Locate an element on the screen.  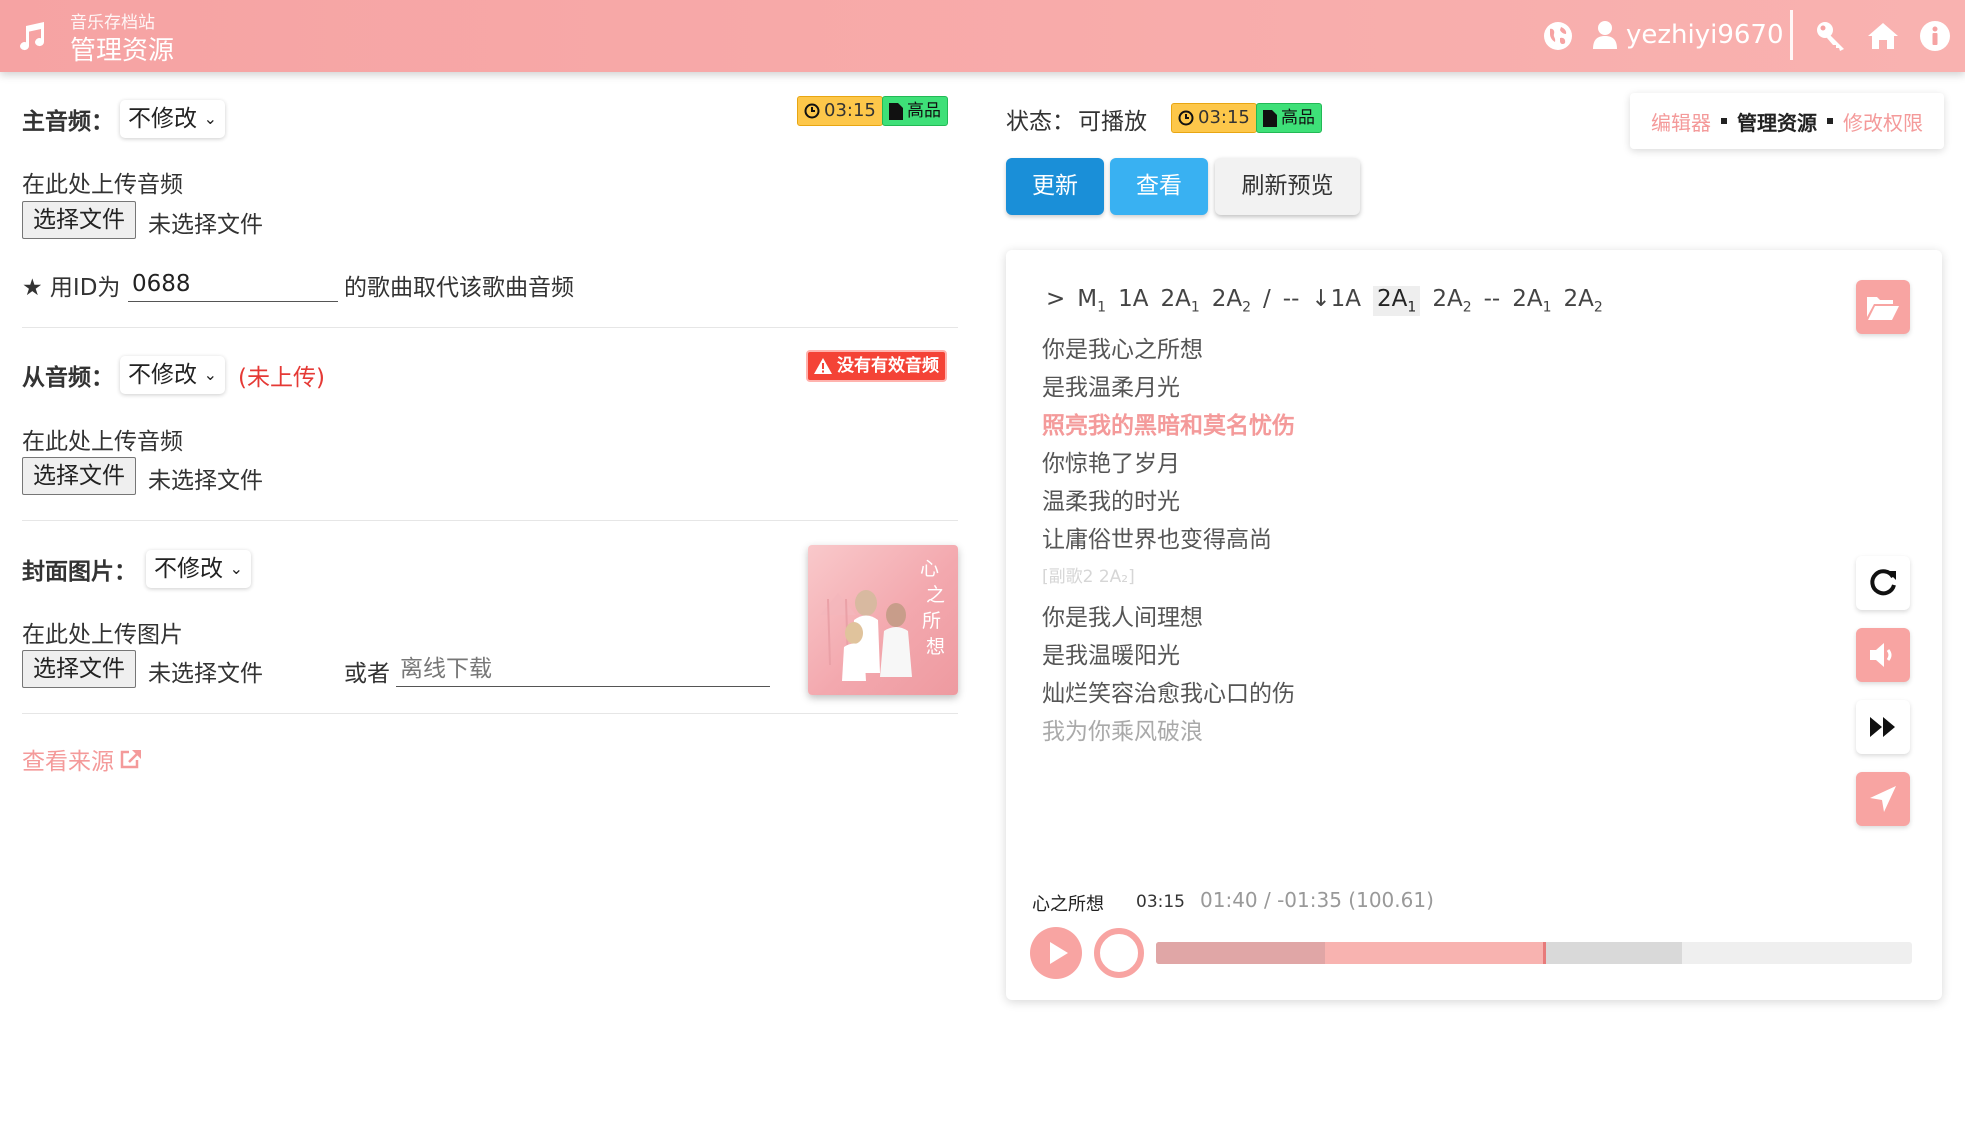
user-menu: yezhiyi9670 is located at coordinates (1688, 35).